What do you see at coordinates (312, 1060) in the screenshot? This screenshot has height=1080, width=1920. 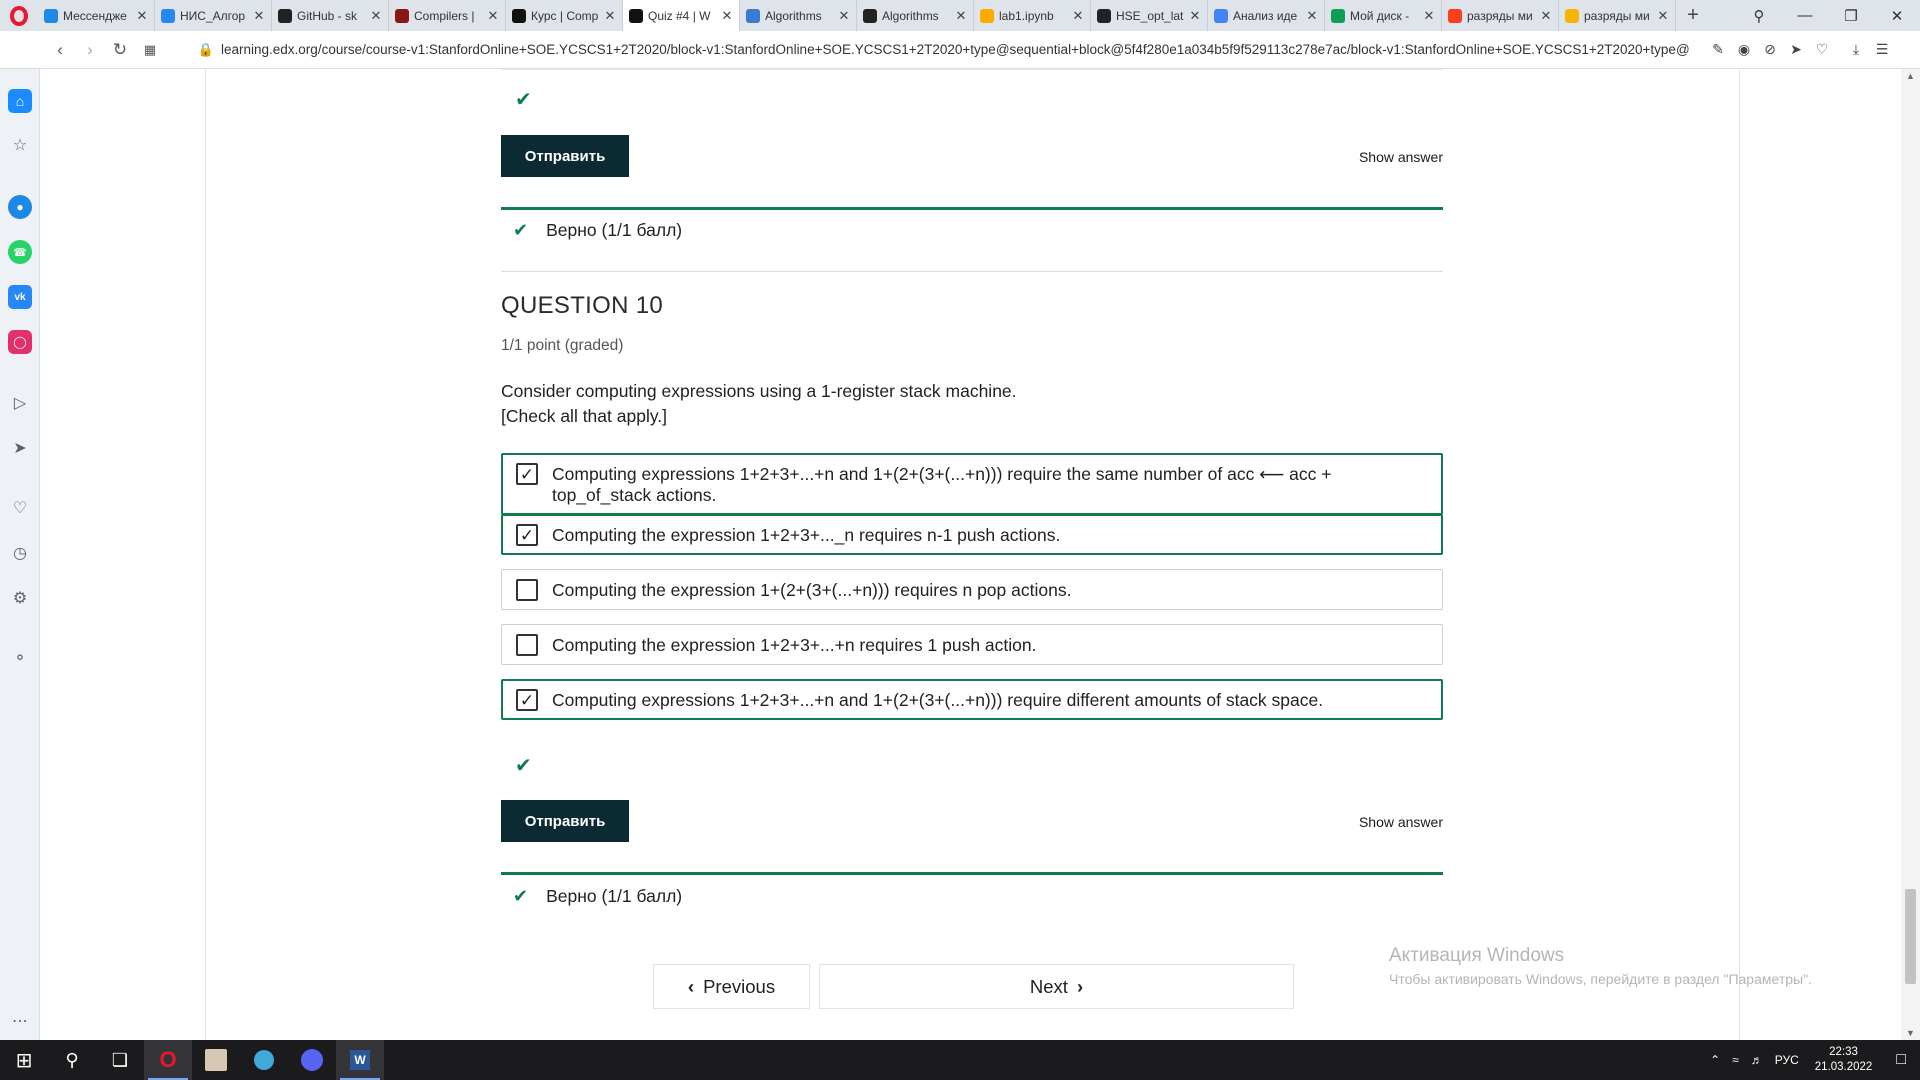 I see `discord-taskbar-icon` at bounding box center [312, 1060].